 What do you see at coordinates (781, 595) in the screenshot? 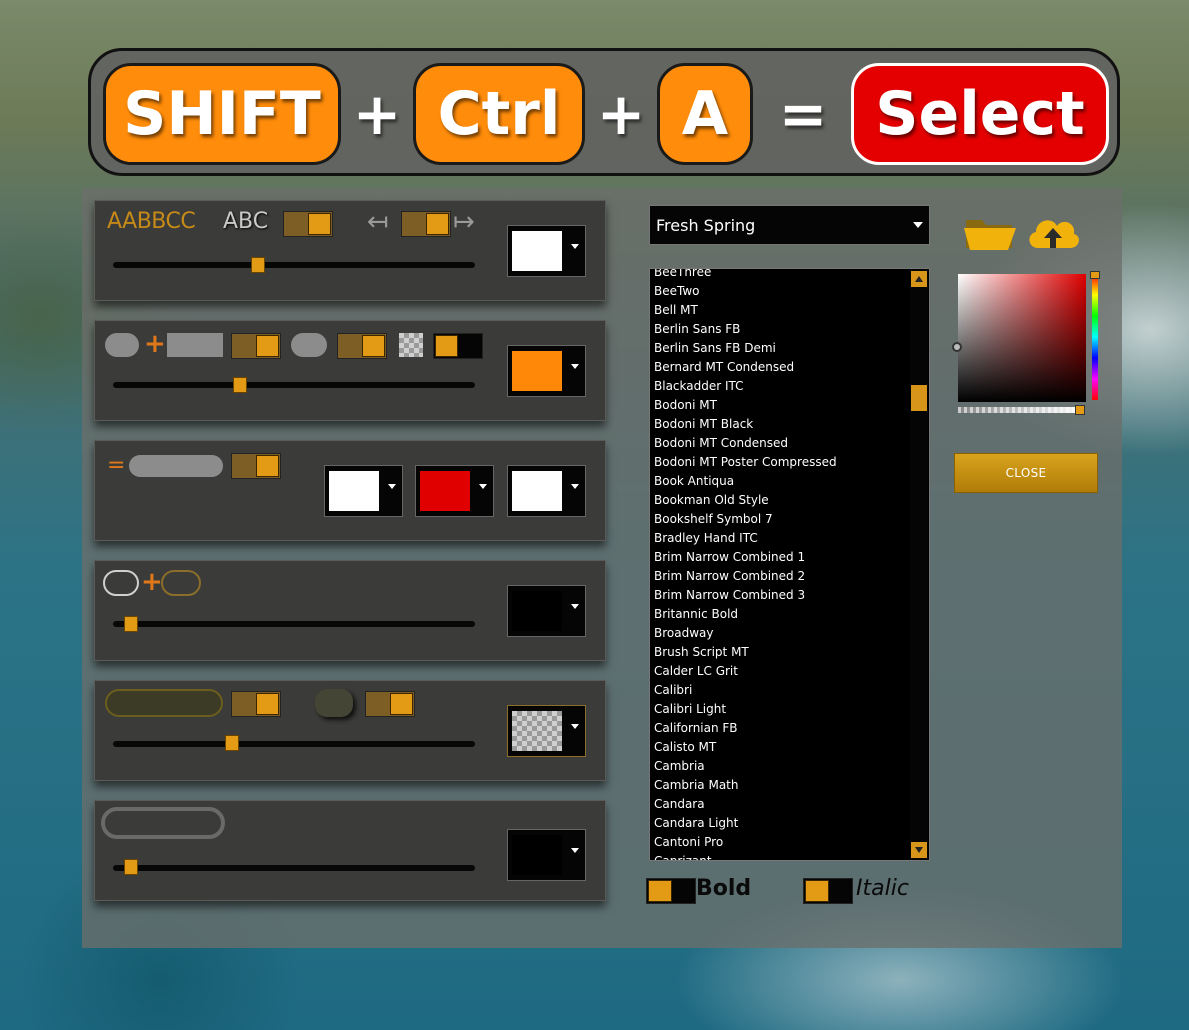
I see `font-list-item: Brim Narrow Combined 3` at bounding box center [781, 595].